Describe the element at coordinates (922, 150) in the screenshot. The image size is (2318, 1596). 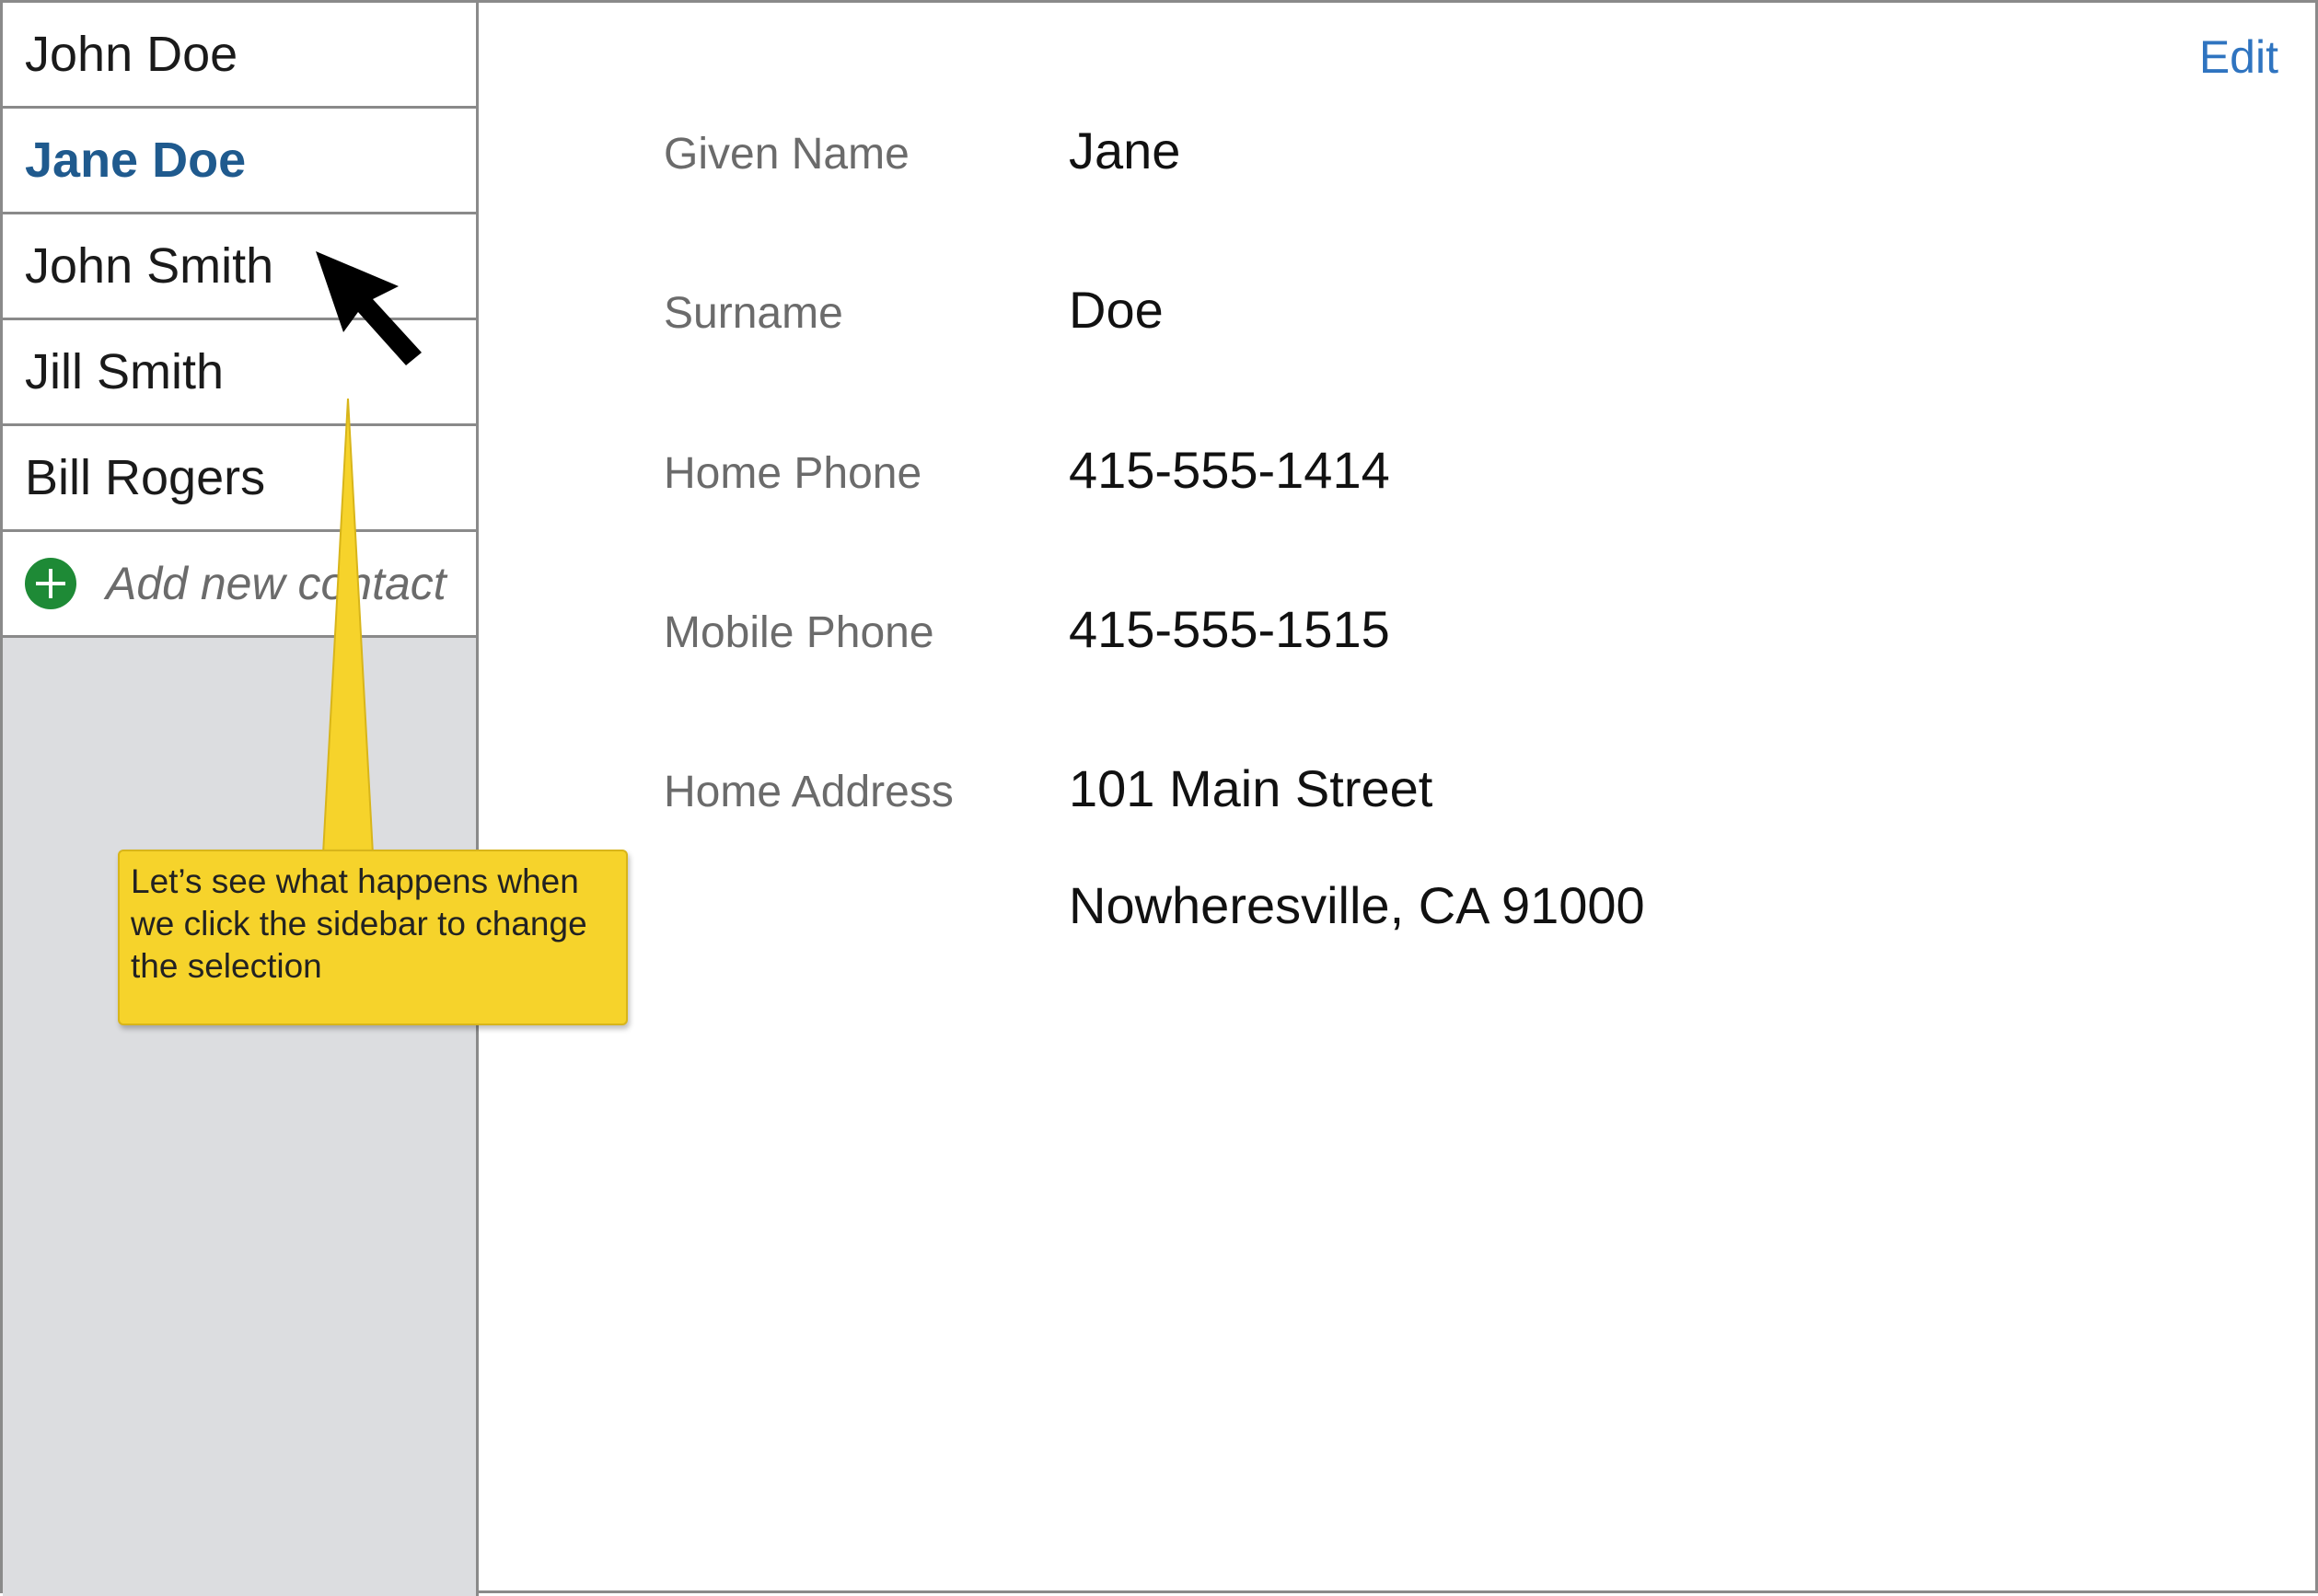
I see `given-name-row: Given Name Jane` at that location.